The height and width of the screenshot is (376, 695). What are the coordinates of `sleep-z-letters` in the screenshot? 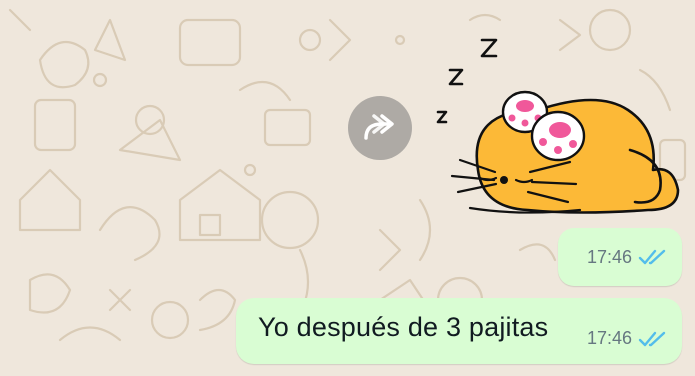 It's located at (467, 81).